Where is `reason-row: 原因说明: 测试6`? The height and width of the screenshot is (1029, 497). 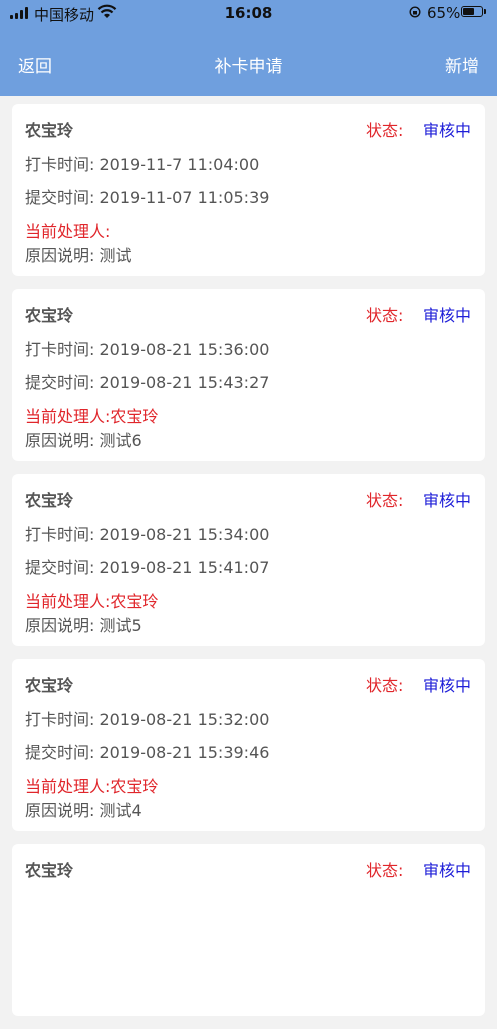 reason-row: 原因说明: 测试6 is located at coordinates (83, 439).